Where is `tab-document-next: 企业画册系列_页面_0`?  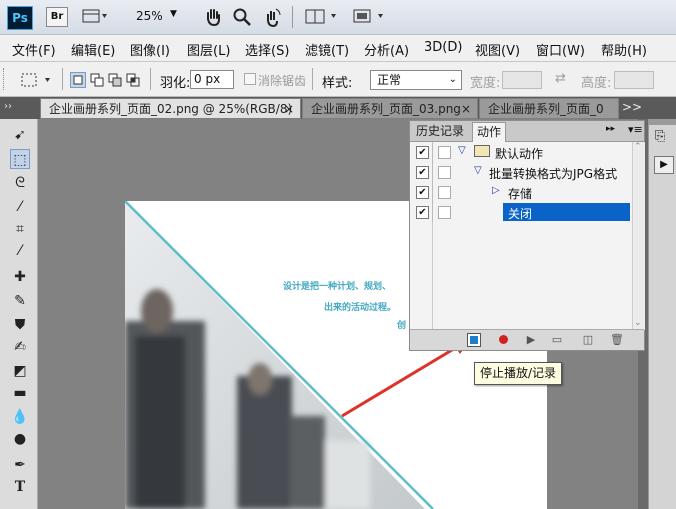 tab-document-next: 企业画册系列_页面_0 is located at coordinates (549, 108).